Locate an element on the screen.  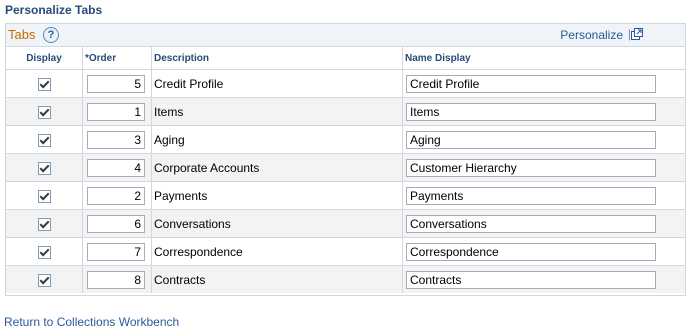
table-row: 8 Contracts Contracts is located at coordinates (345, 279).